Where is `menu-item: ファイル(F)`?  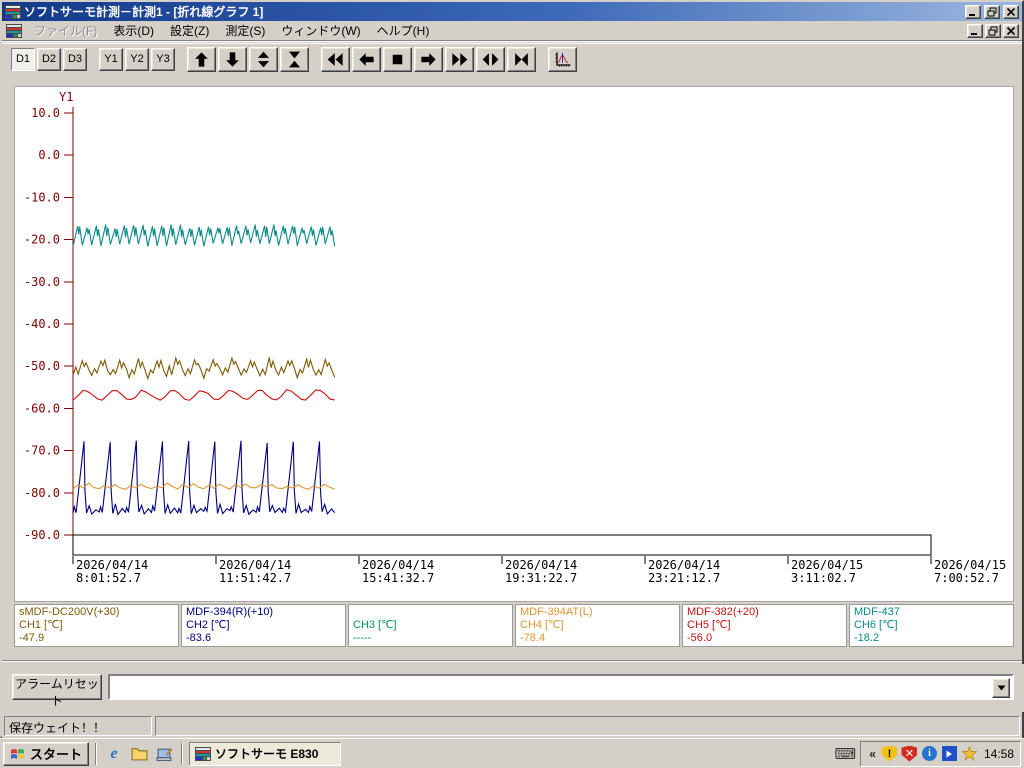
menu-item: ファイル(F) is located at coordinates (65, 30).